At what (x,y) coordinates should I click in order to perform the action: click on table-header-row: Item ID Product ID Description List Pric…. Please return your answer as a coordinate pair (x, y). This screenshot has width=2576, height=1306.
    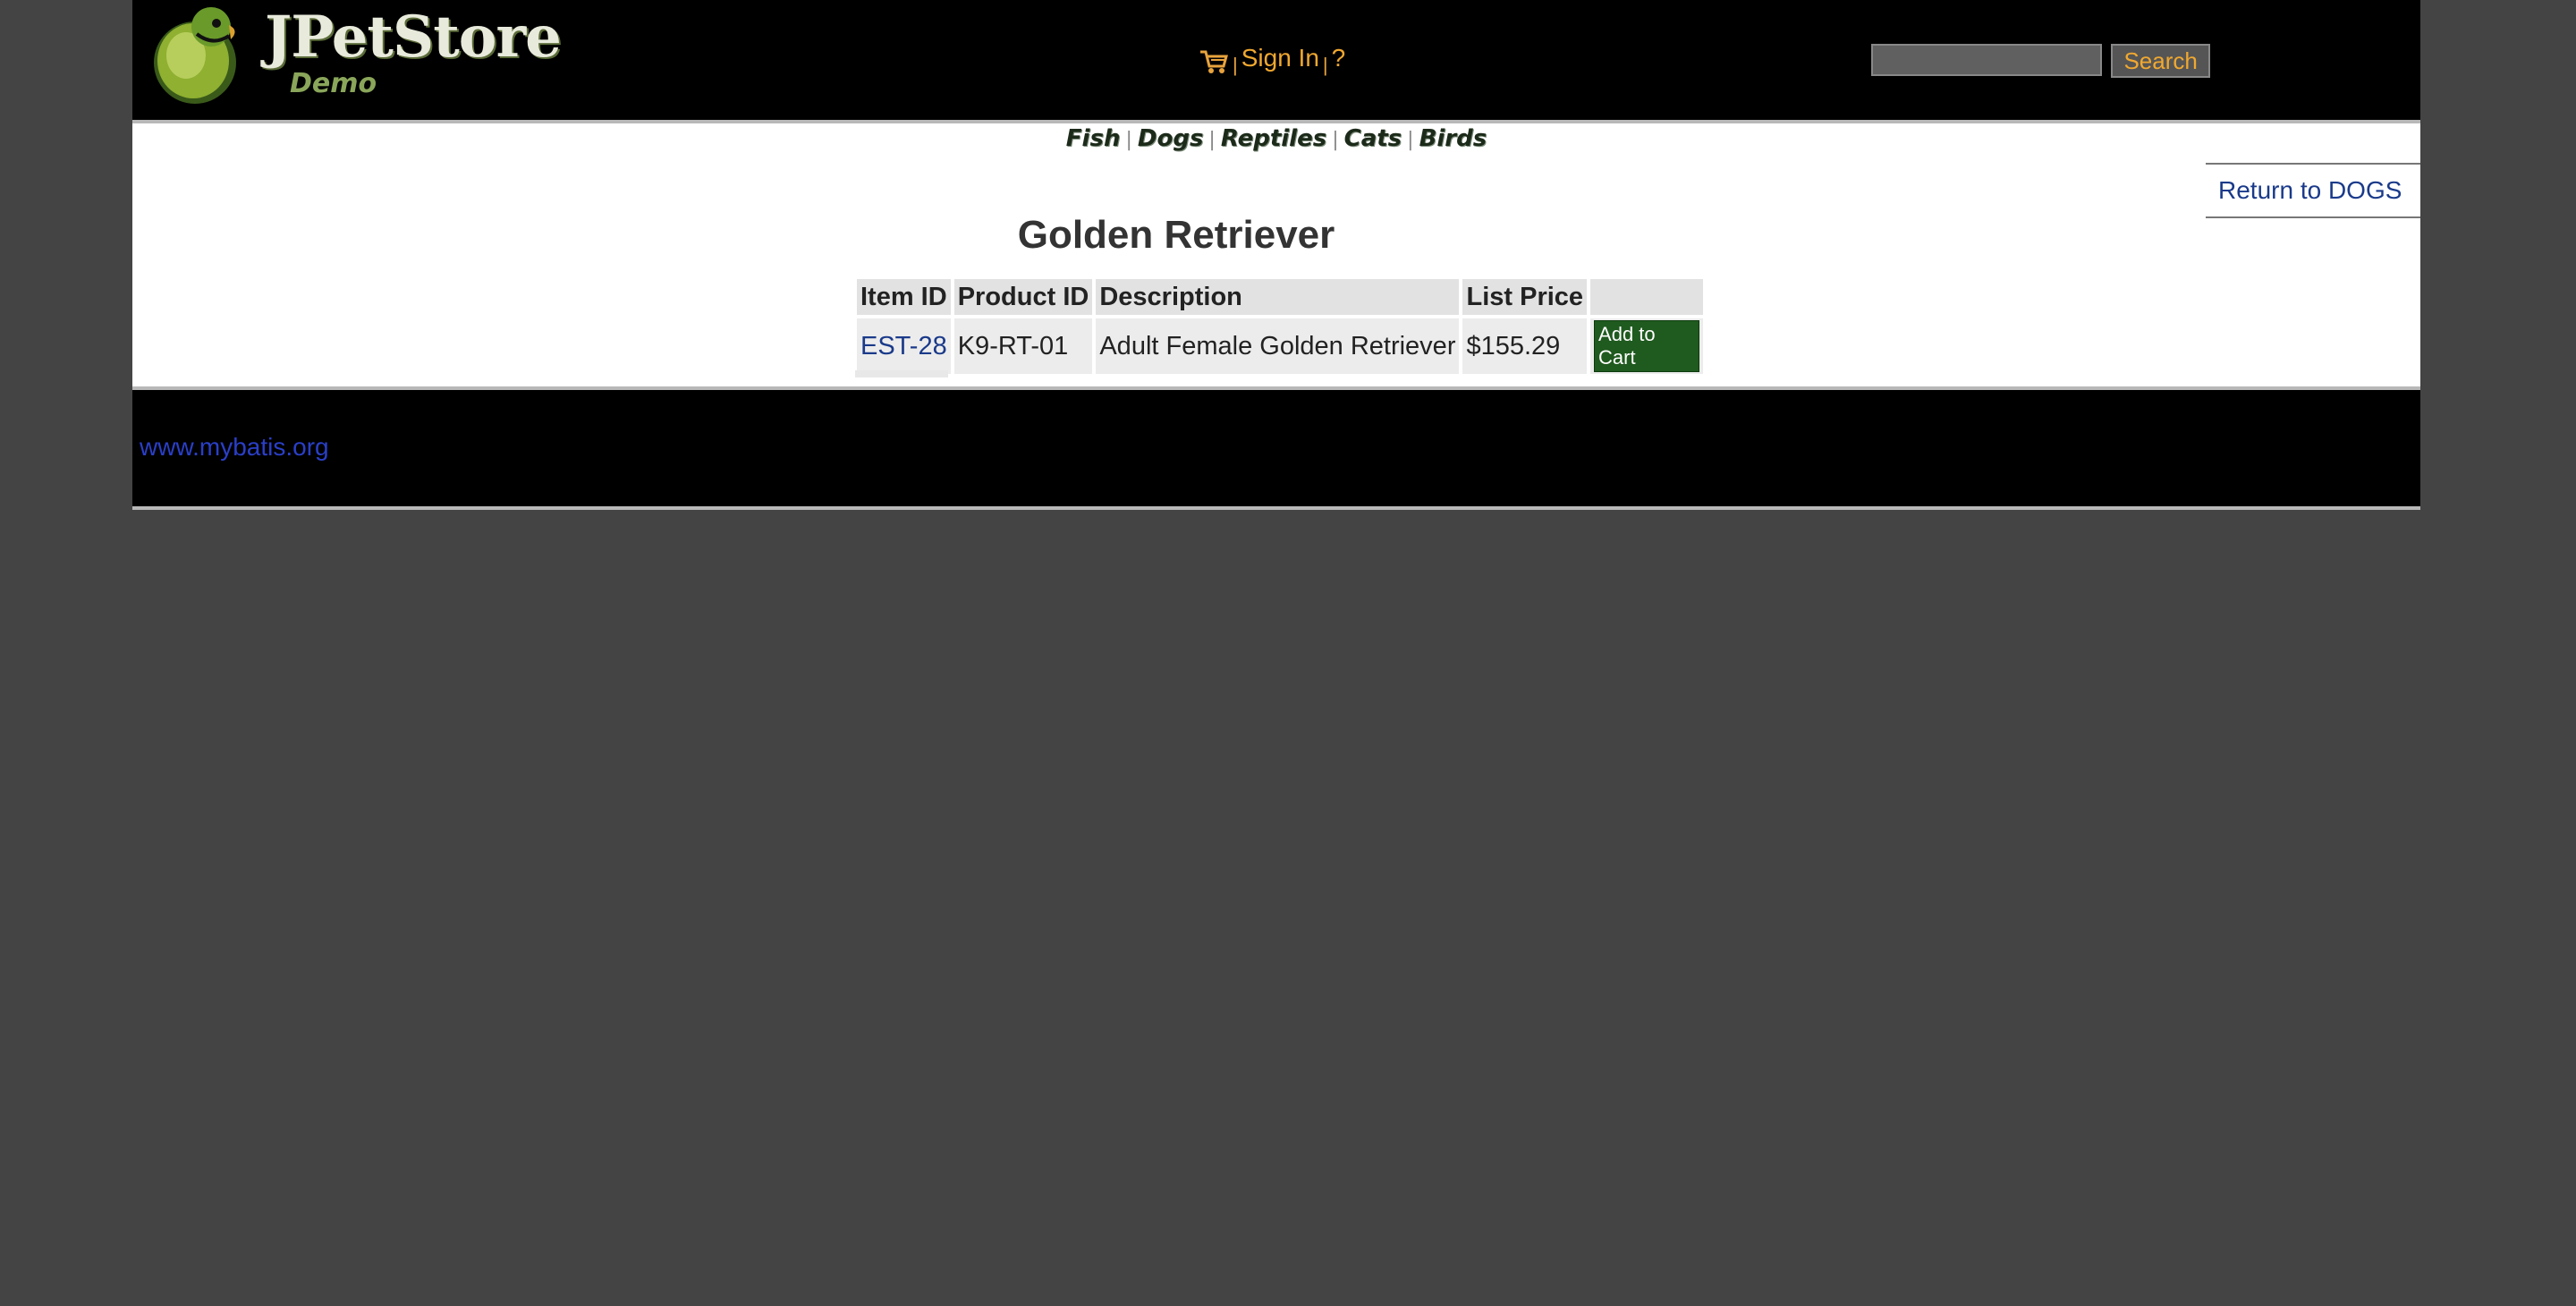
    Looking at the image, I should click on (1280, 297).